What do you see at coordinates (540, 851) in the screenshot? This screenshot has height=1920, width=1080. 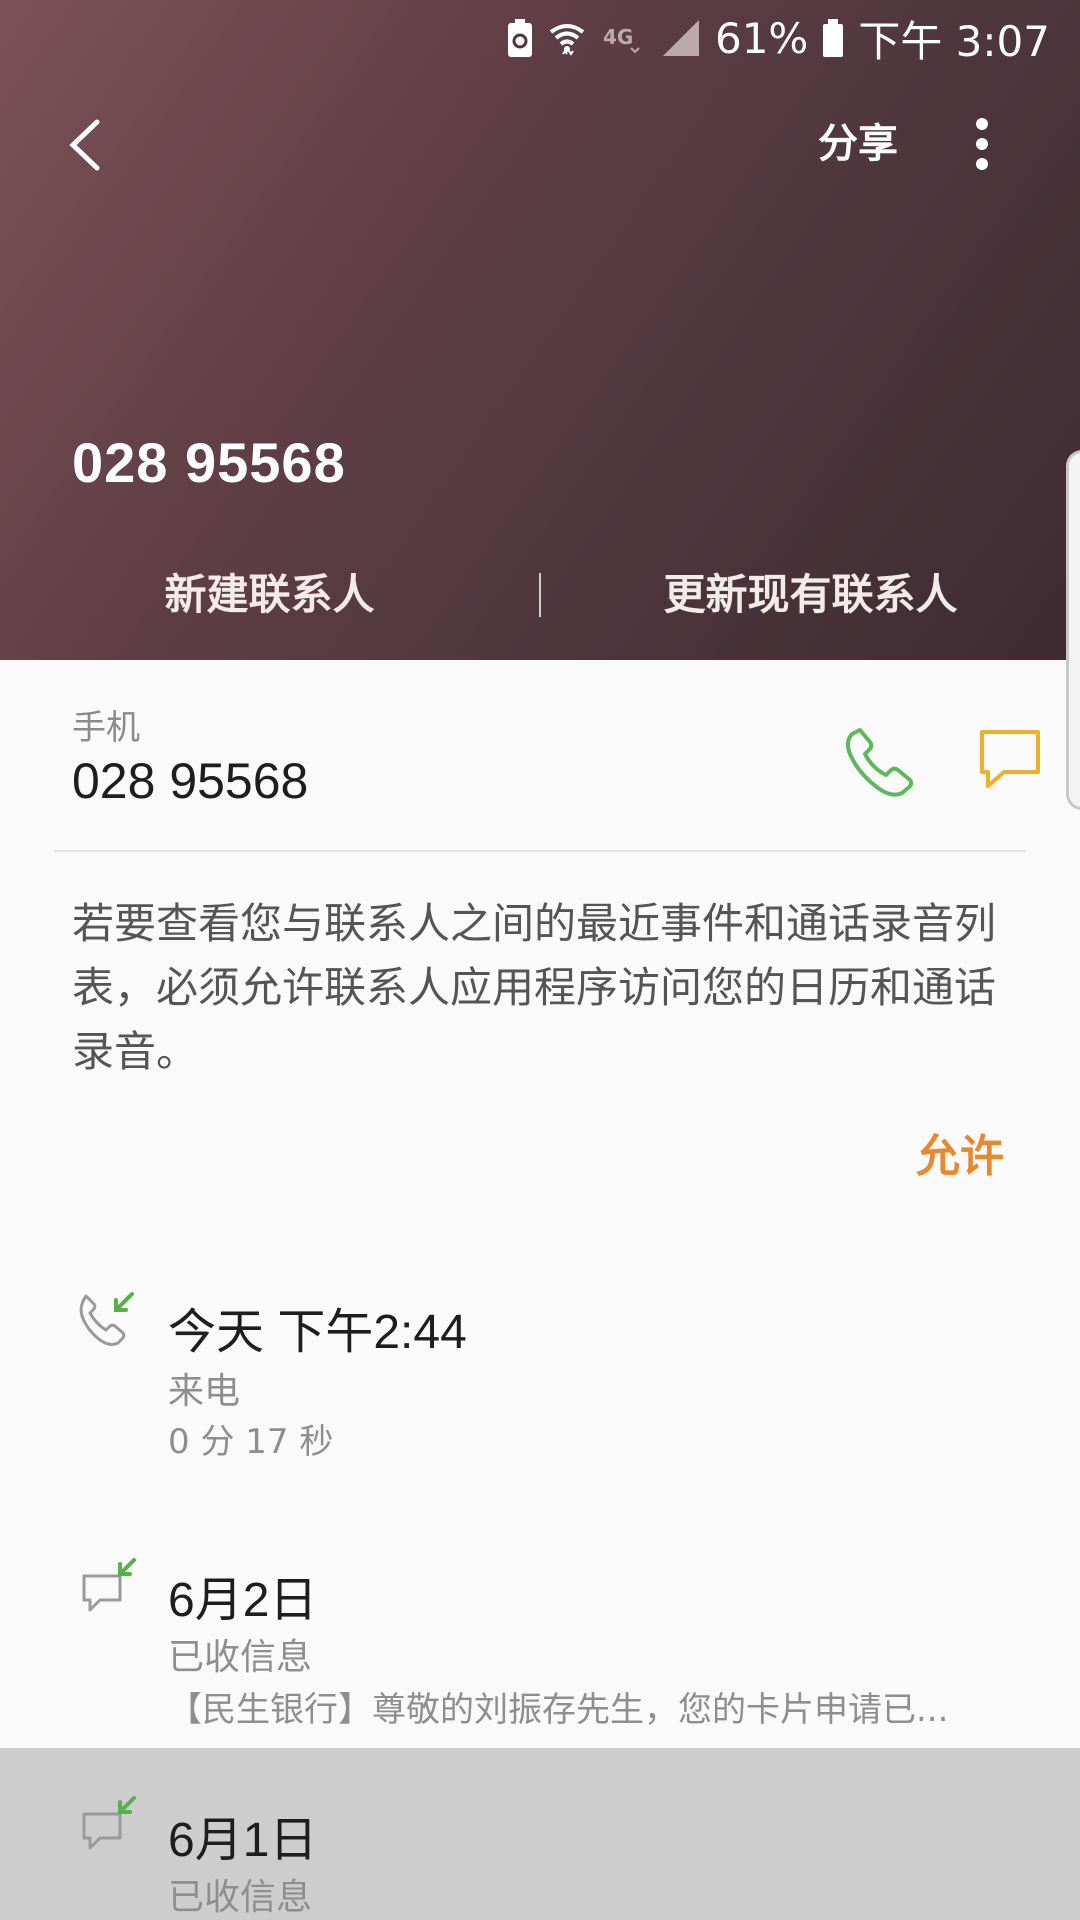 I see `section-divider` at bounding box center [540, 851].